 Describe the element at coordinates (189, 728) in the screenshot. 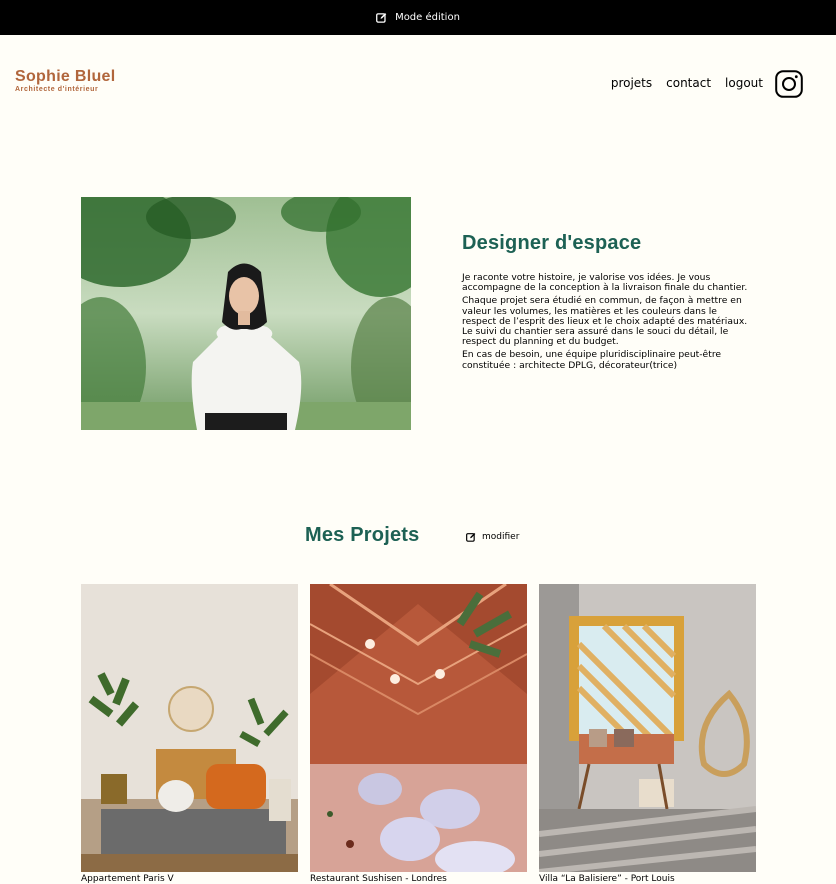

I see `project-image-apartment` at that location.